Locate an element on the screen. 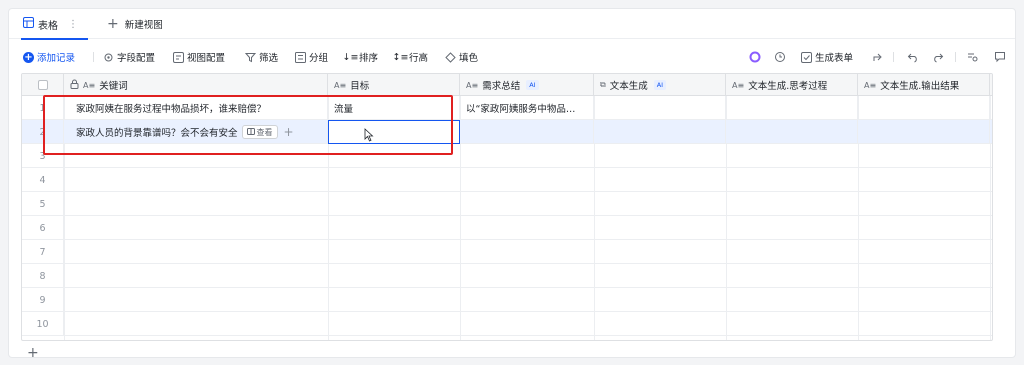  generate-form-button: 生成表单 is located at coordinates (827, 57).